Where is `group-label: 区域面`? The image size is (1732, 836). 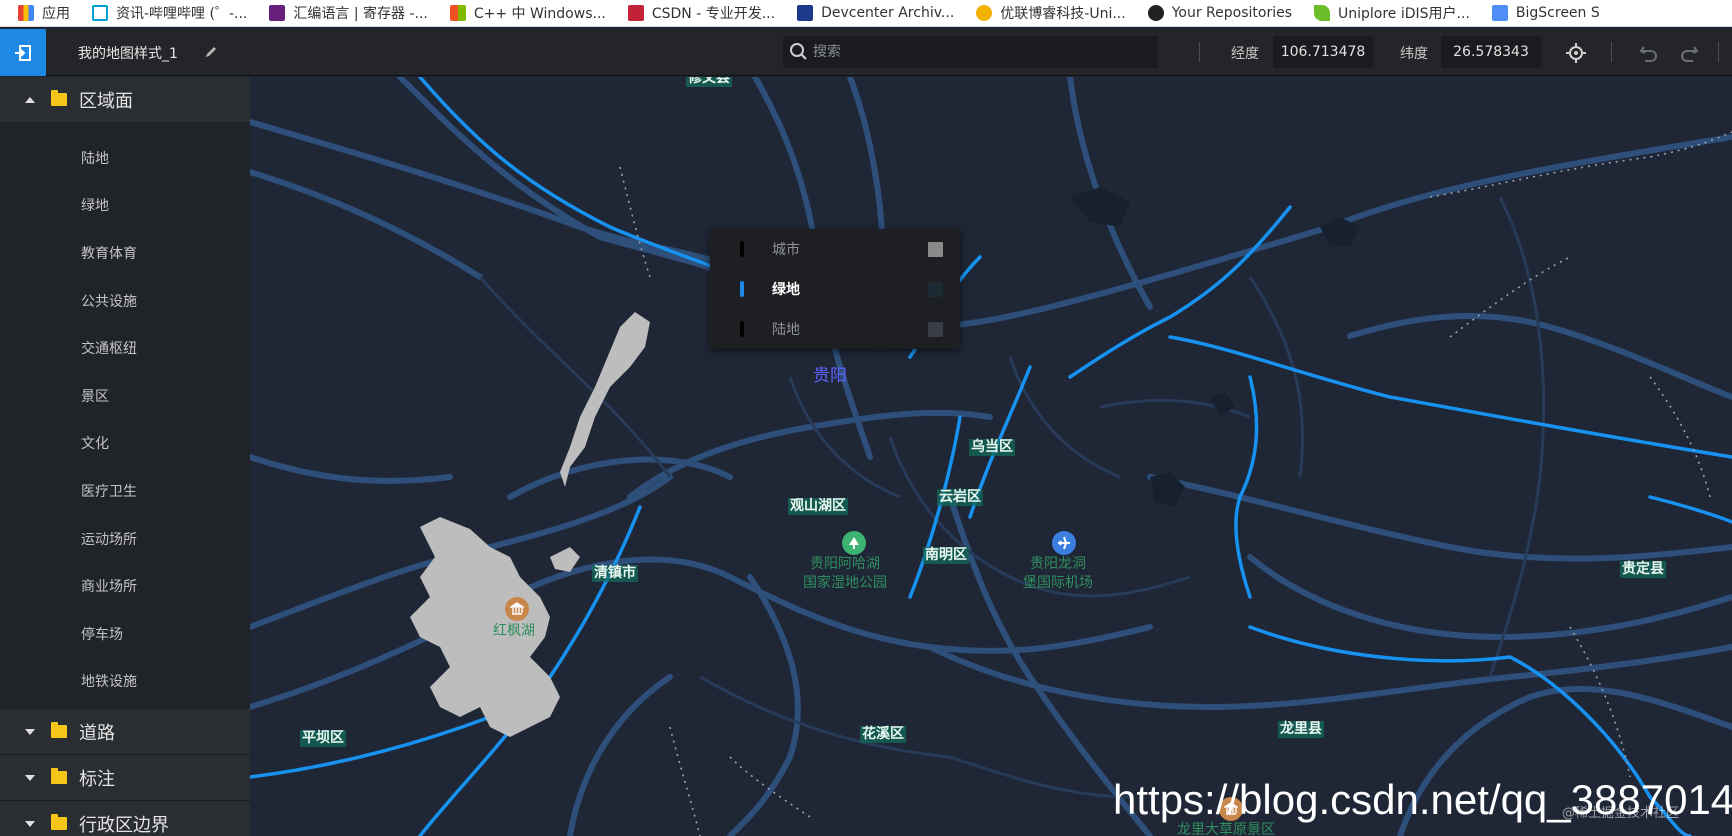
group-label: 区域面 is located at coordinates (106, 101).